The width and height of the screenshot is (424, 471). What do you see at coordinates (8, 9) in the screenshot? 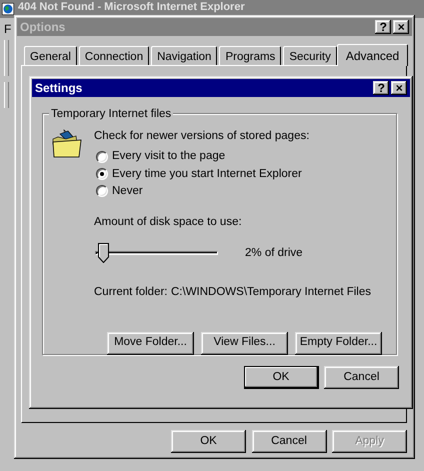
I see `globe-icon` at bounding box center [8, 9].